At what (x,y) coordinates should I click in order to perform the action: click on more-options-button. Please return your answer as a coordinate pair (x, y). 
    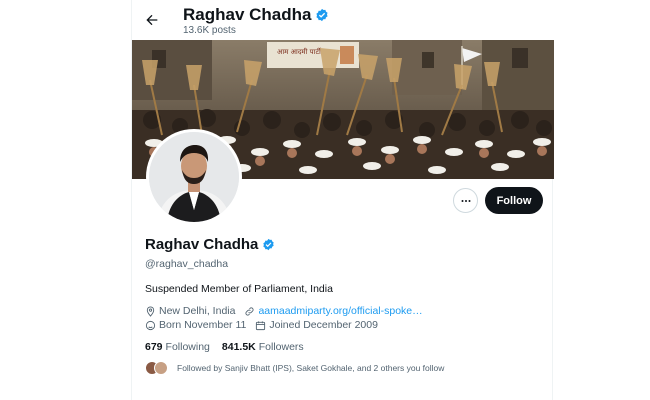
    Looking at the image, I should click on (465, 200).